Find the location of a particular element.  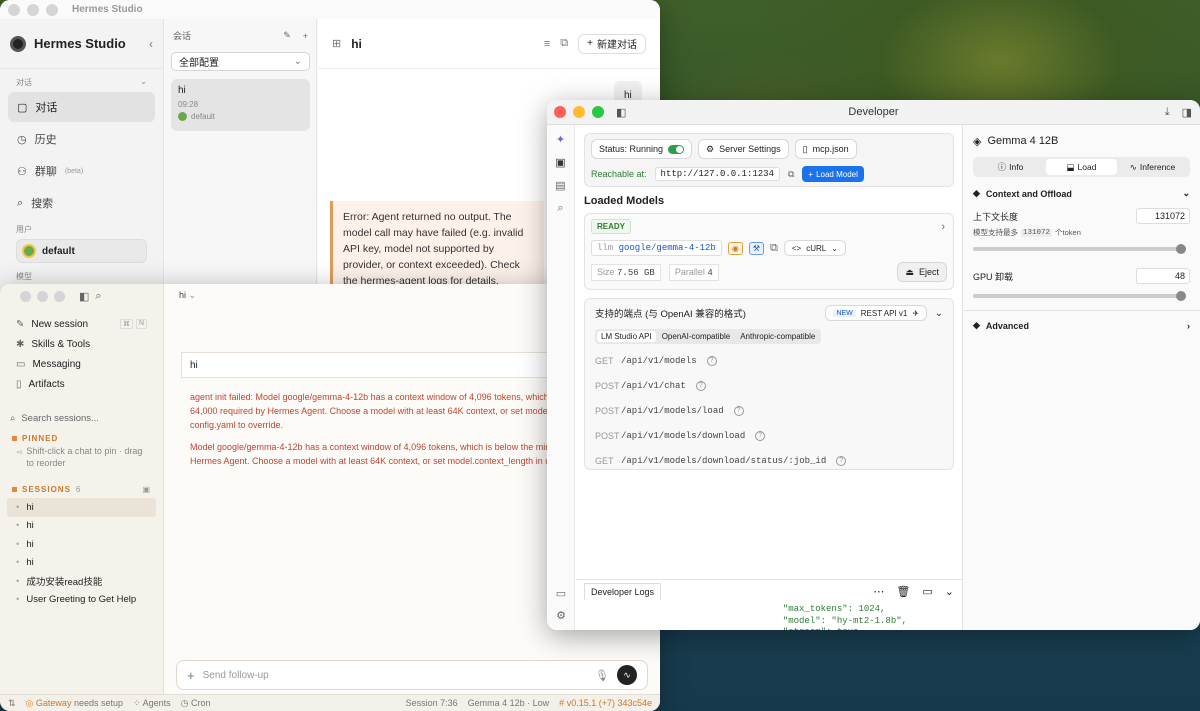

composer: + Send follow-up 🎙︎ ∿ is located at coordinates (412, 675).